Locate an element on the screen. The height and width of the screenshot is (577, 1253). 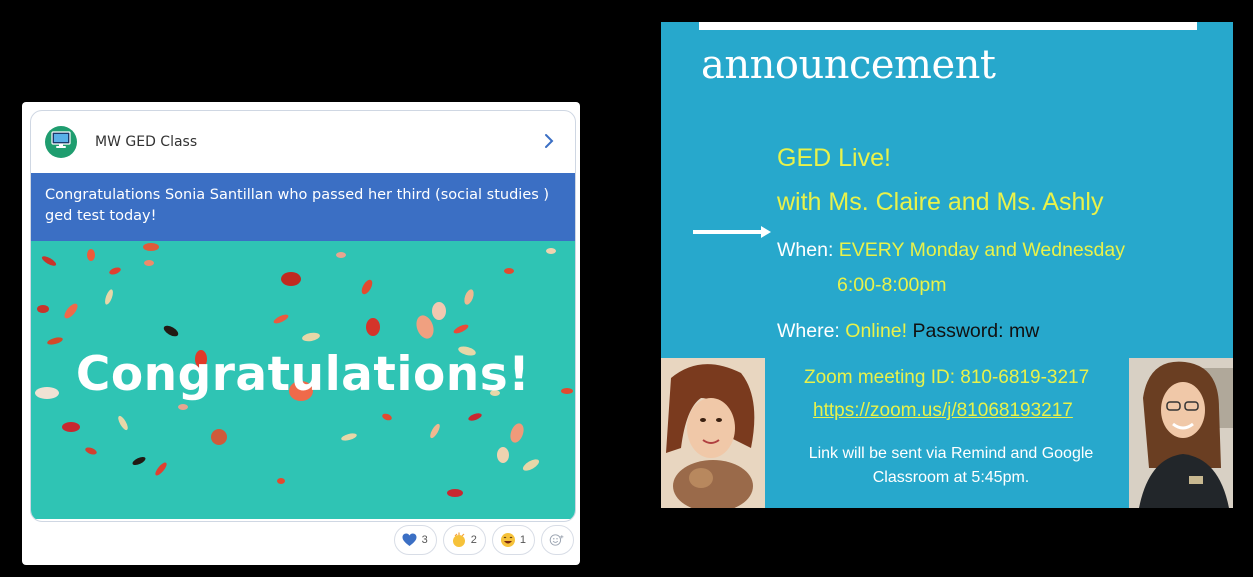
zoom-link: https://zoom.us/j/81068193217 is located at coordinates (943, 411).